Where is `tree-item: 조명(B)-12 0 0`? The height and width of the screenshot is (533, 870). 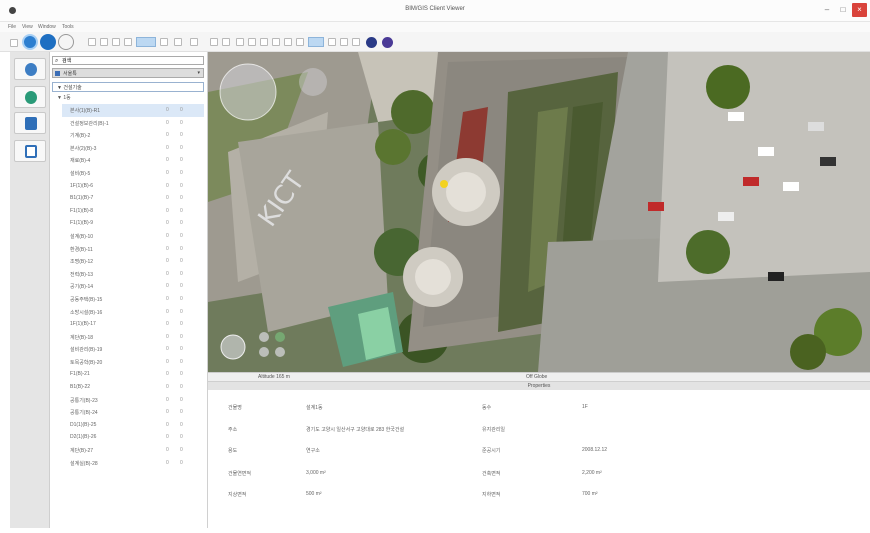 tree-item: 조명(B)-12 0 0 is located at coordinates (133, 261).